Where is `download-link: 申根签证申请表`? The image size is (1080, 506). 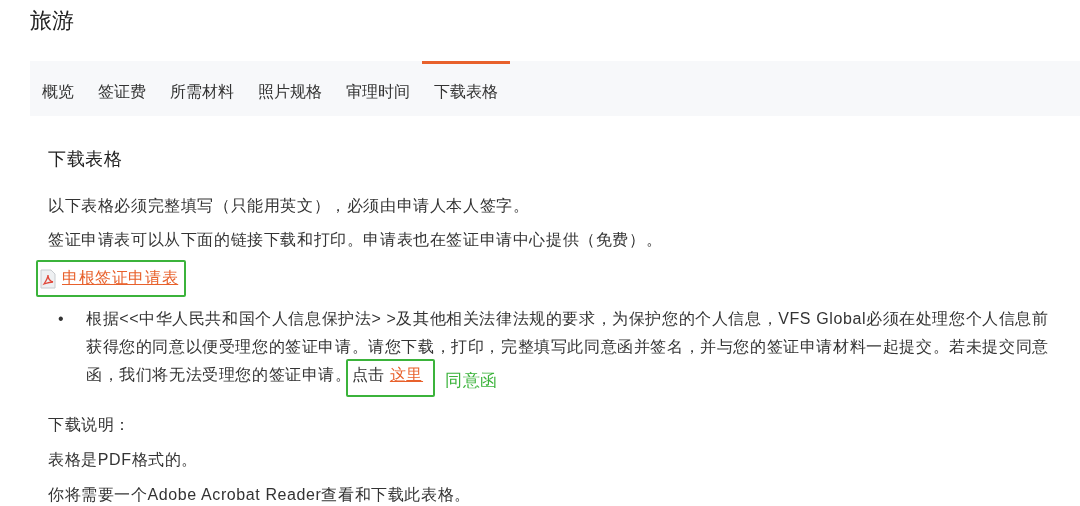
download-link: 申根签证申请表 is located at coordinates (120, 278).